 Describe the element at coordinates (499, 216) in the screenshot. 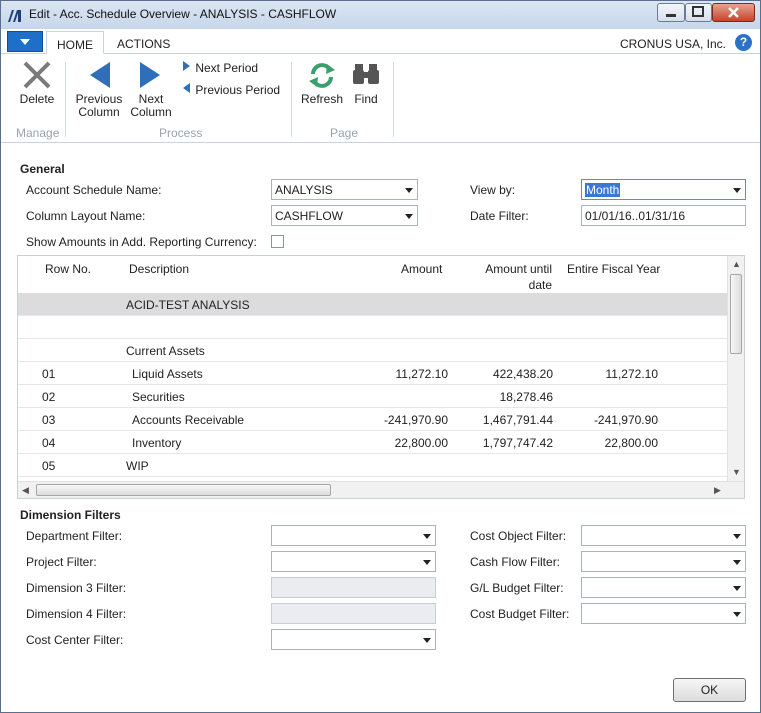

I see `date-filter-label: Date Filter:` at that location.